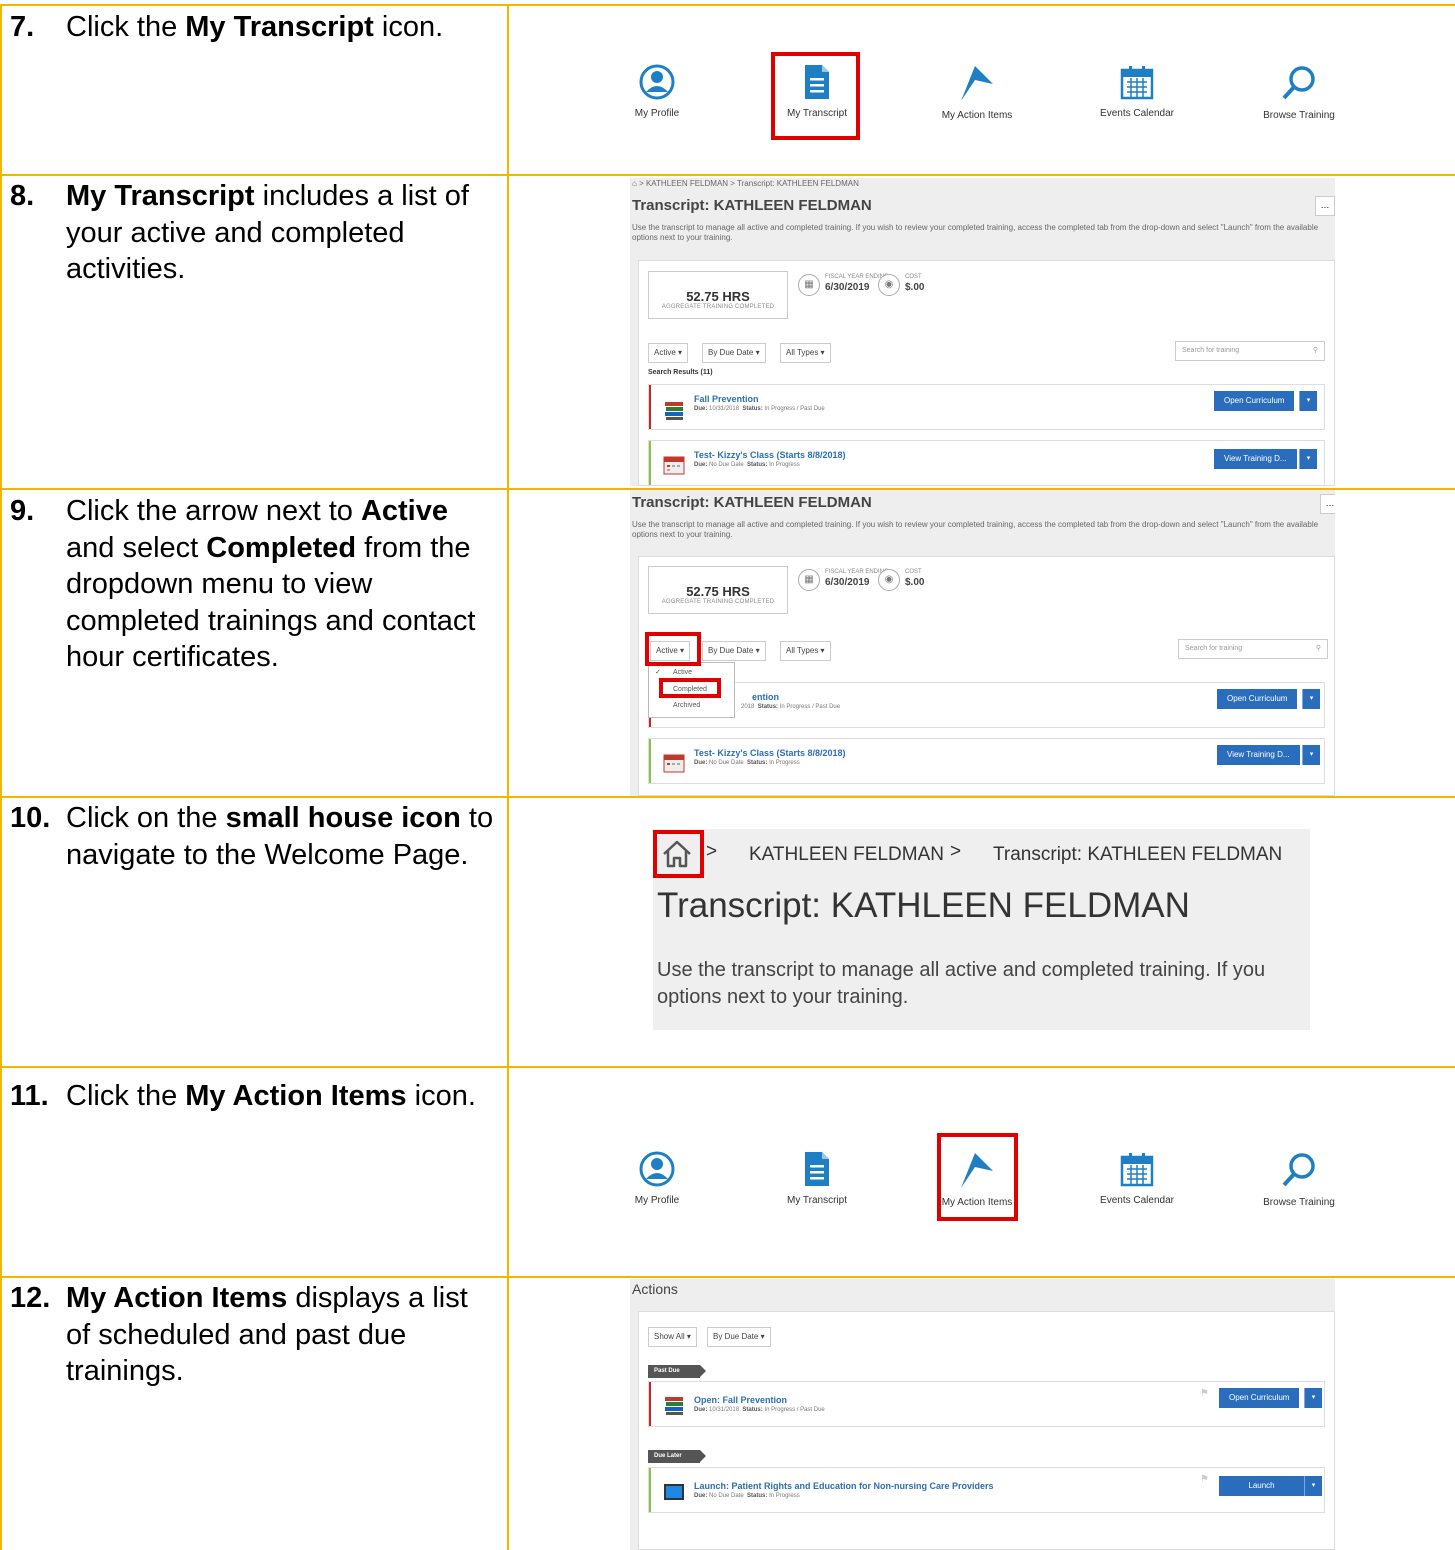  What do you see at coordinates (30, 818) in the screenshot?
I see `step-number: 10.` at bounding box center [30, 818].